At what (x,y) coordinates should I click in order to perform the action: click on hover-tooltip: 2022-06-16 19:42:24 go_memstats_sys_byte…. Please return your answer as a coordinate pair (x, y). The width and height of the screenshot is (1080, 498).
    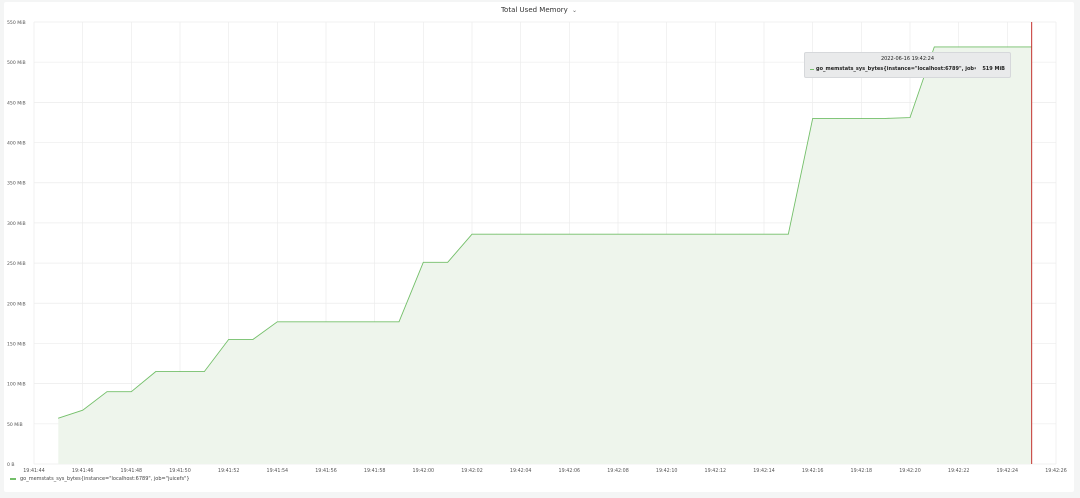
    Looking at the image, I should click on (907, 65).